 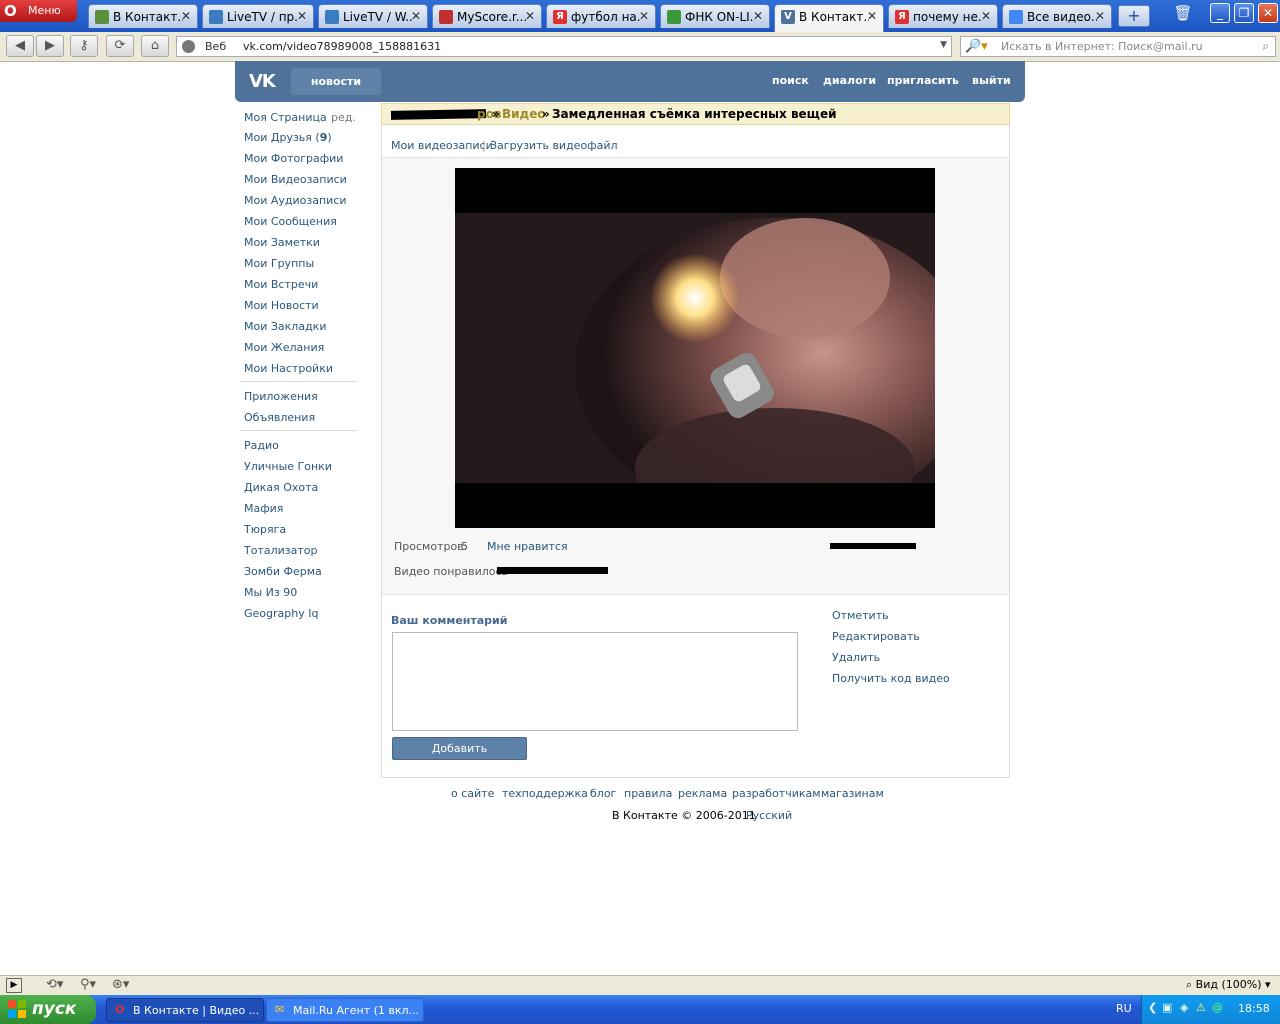 What do you see at coordinates (852, 793) in the screenshot?
I see `footer-shops: магазинам` at bounding box center [852, 793].